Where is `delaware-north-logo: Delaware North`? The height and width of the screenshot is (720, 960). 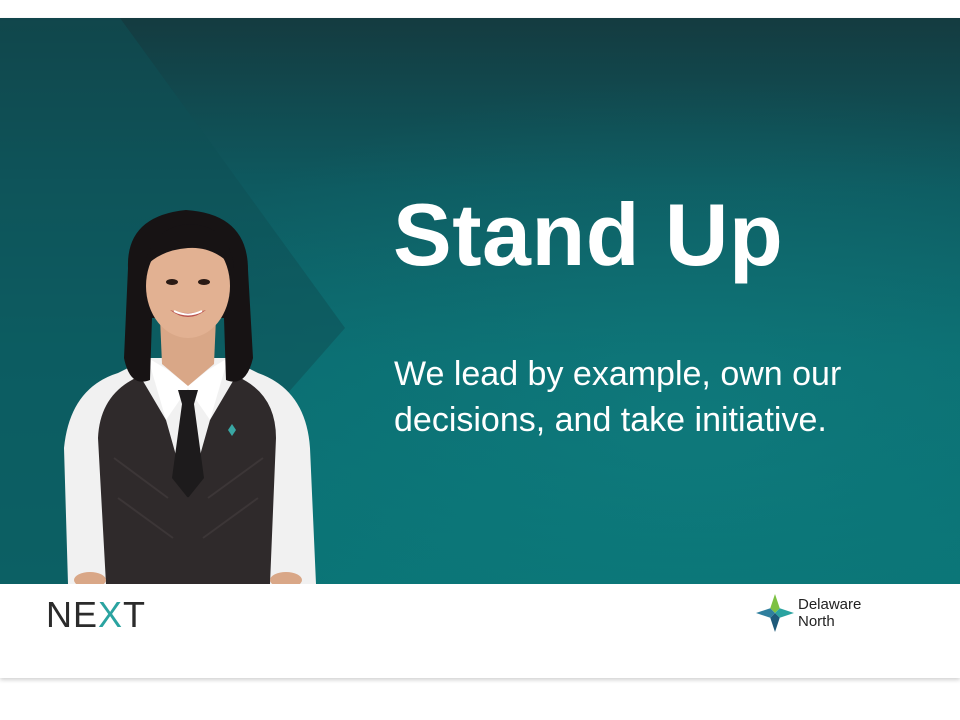 delaware-north-logo: Delaware North is located at coordinates (821, 616).